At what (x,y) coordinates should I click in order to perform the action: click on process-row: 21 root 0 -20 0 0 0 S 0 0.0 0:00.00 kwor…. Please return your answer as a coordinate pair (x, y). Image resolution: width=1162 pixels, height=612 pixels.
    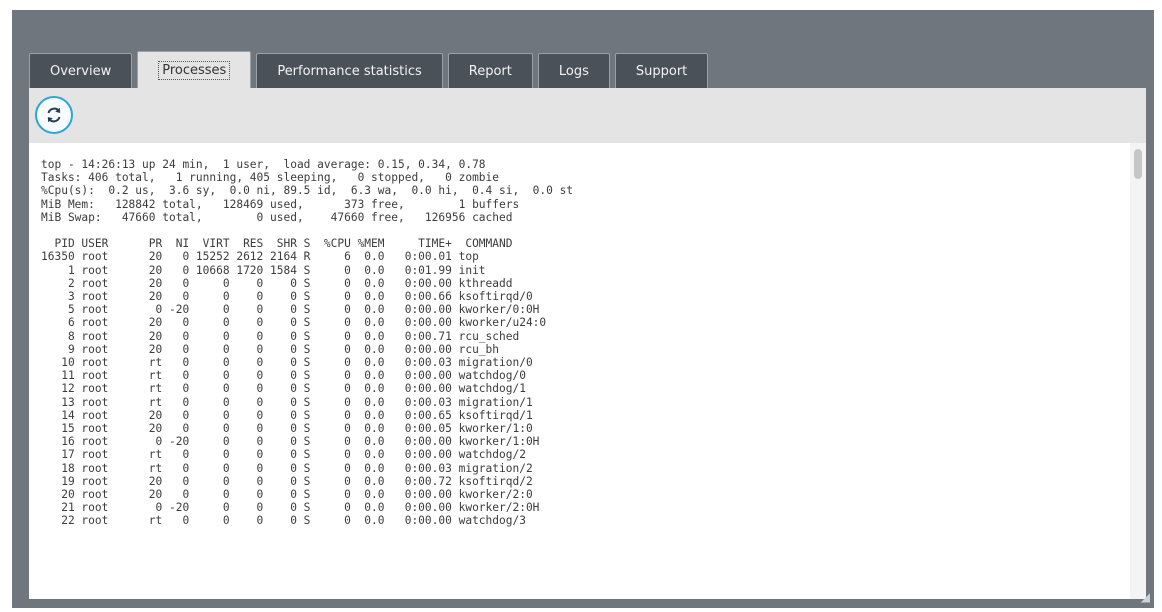
    Looking at the image, I should click on (290, 508).